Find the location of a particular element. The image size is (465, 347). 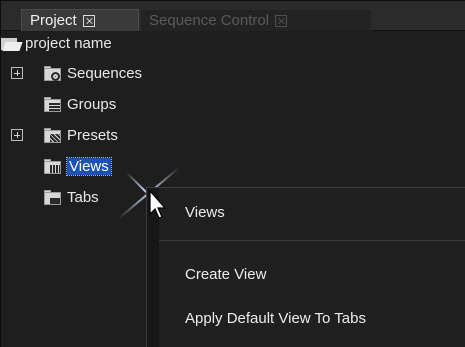

tab-bar: Project Sequence Control is located at coordinates (233, 16).